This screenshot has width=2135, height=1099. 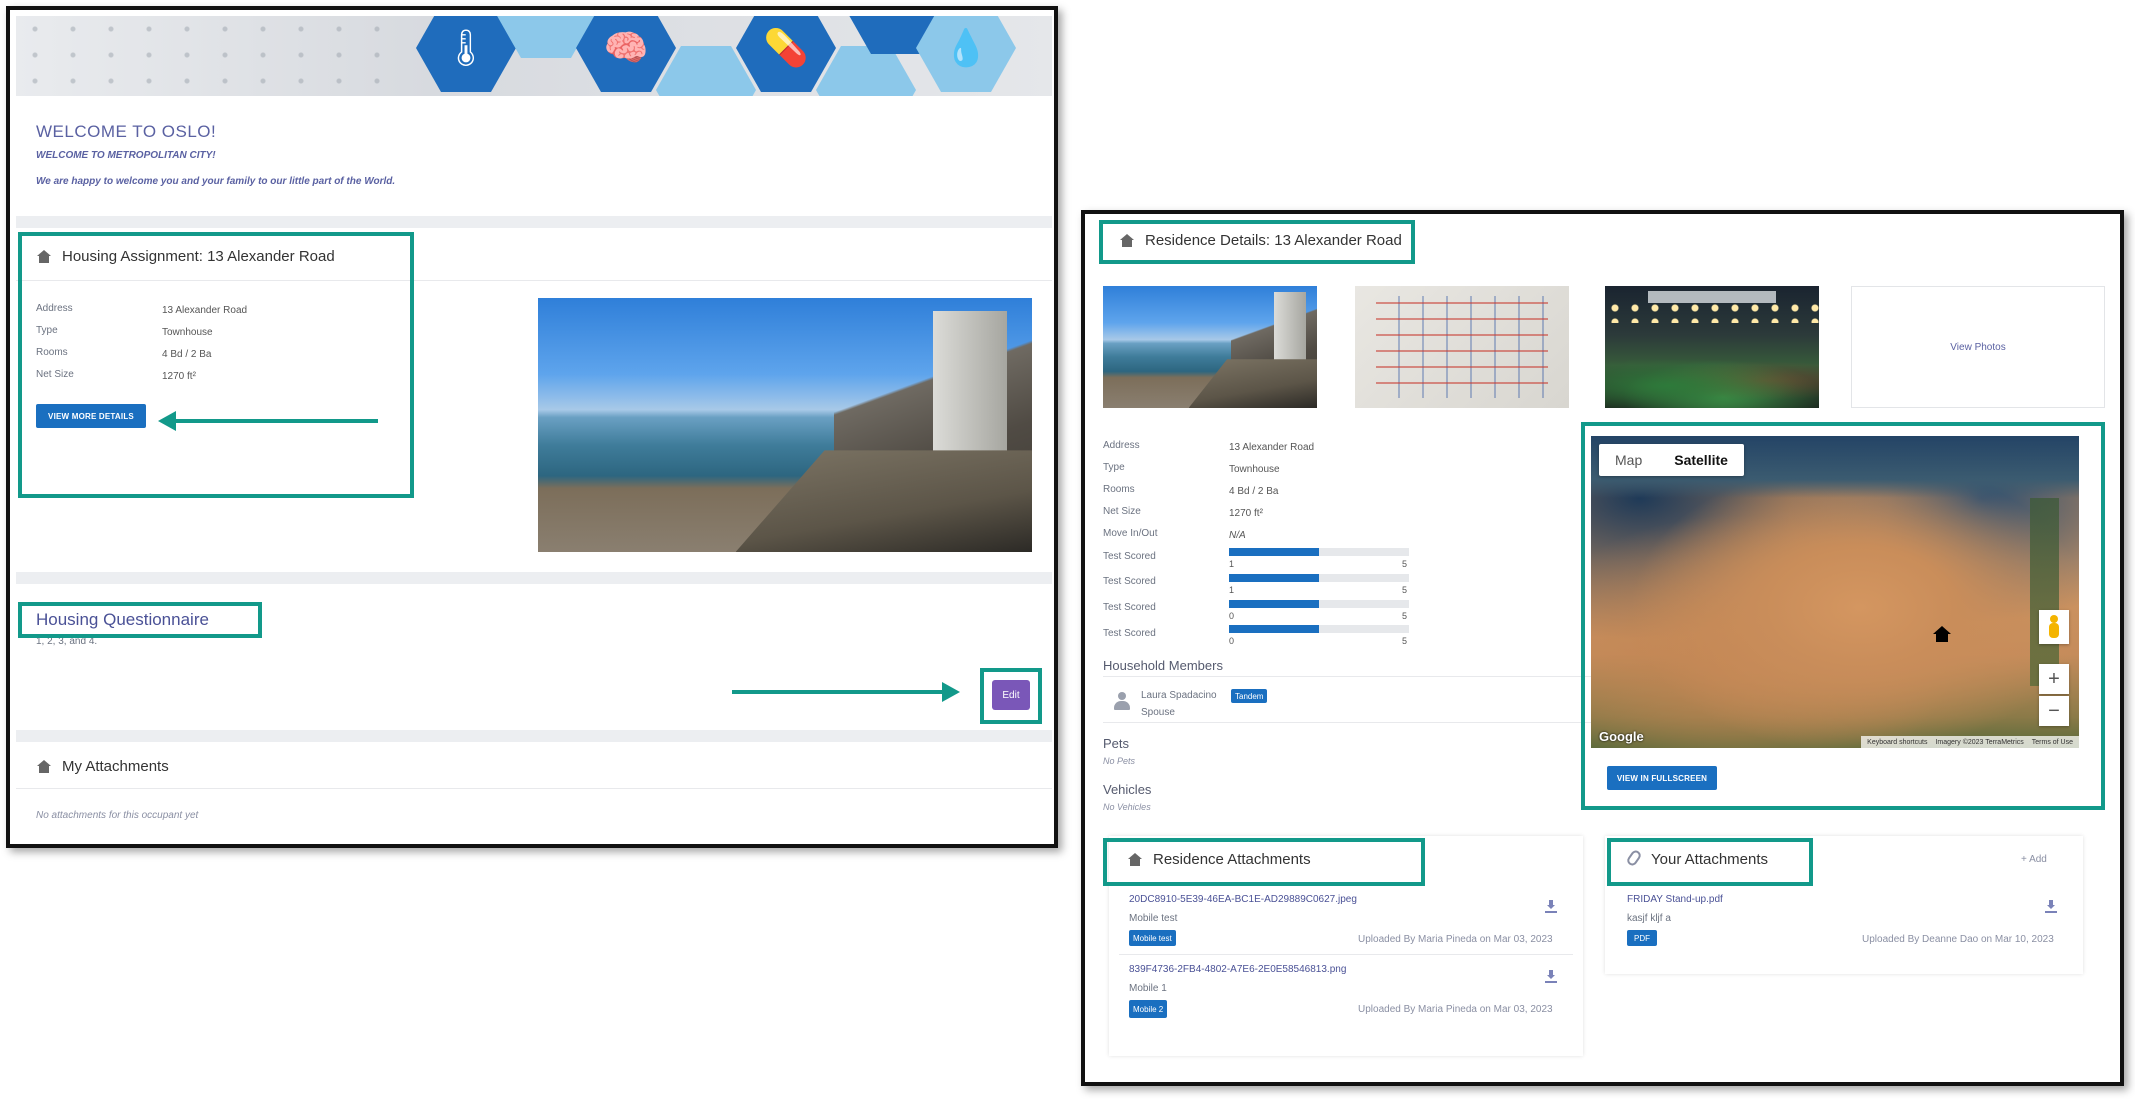 I want to click on field-label: Address, so click(x=1121, y=445).